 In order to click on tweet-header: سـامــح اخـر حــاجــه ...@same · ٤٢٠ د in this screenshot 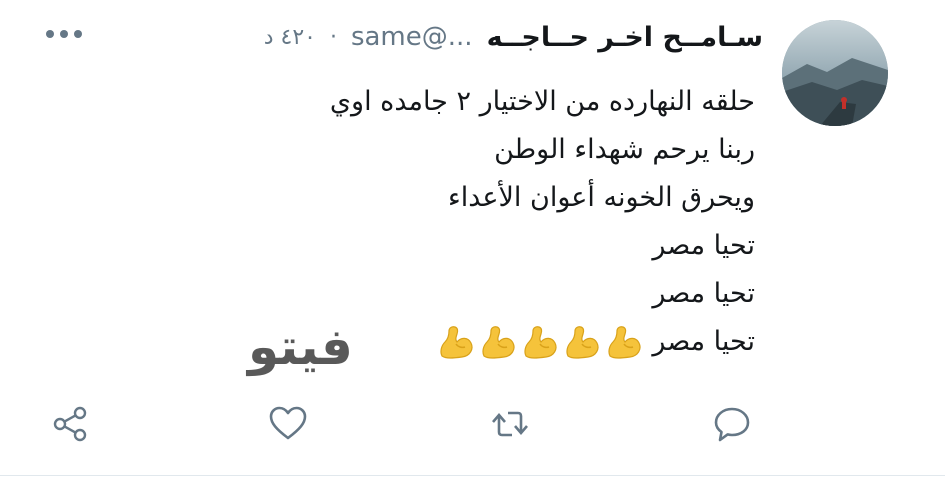, I will do `click(513, 37)`.